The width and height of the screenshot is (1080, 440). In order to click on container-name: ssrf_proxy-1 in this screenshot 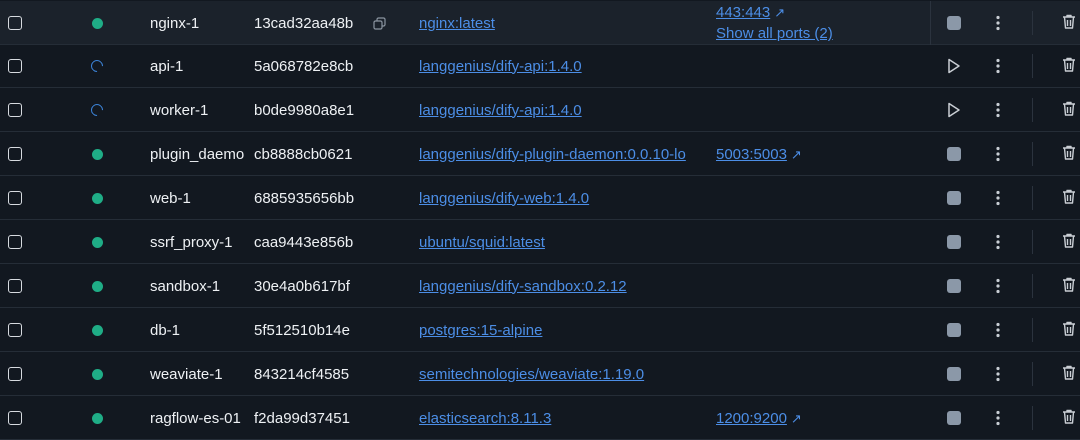, I will do `click(199, 242)`.